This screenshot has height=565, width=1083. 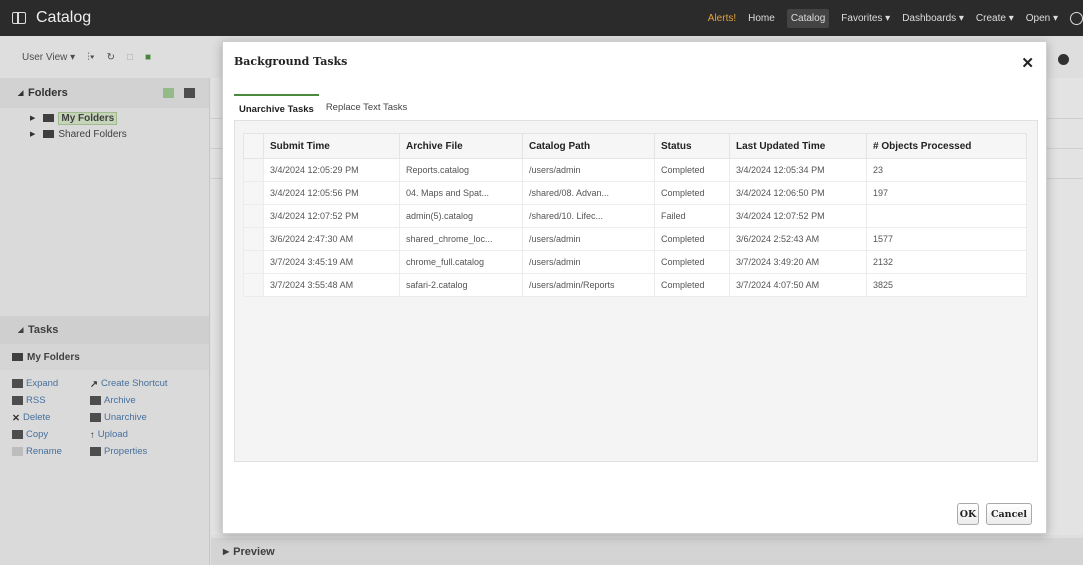 I want to click on open-menu: Open ▾, so click(x=1042, y=18).